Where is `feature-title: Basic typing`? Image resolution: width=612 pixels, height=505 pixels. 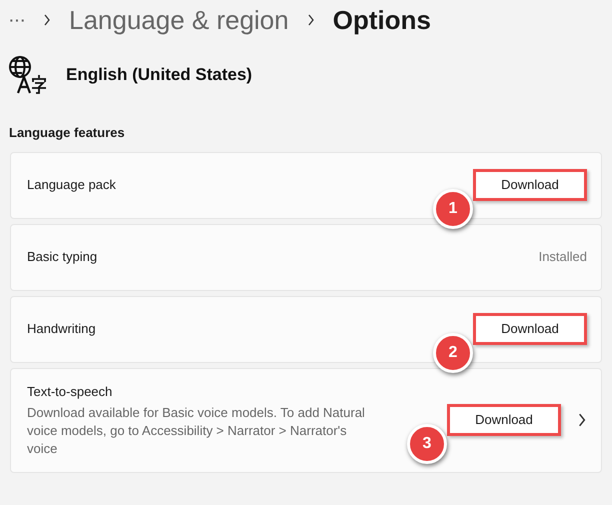
feature-title: Basic typing is located at coordinates (62, 257).